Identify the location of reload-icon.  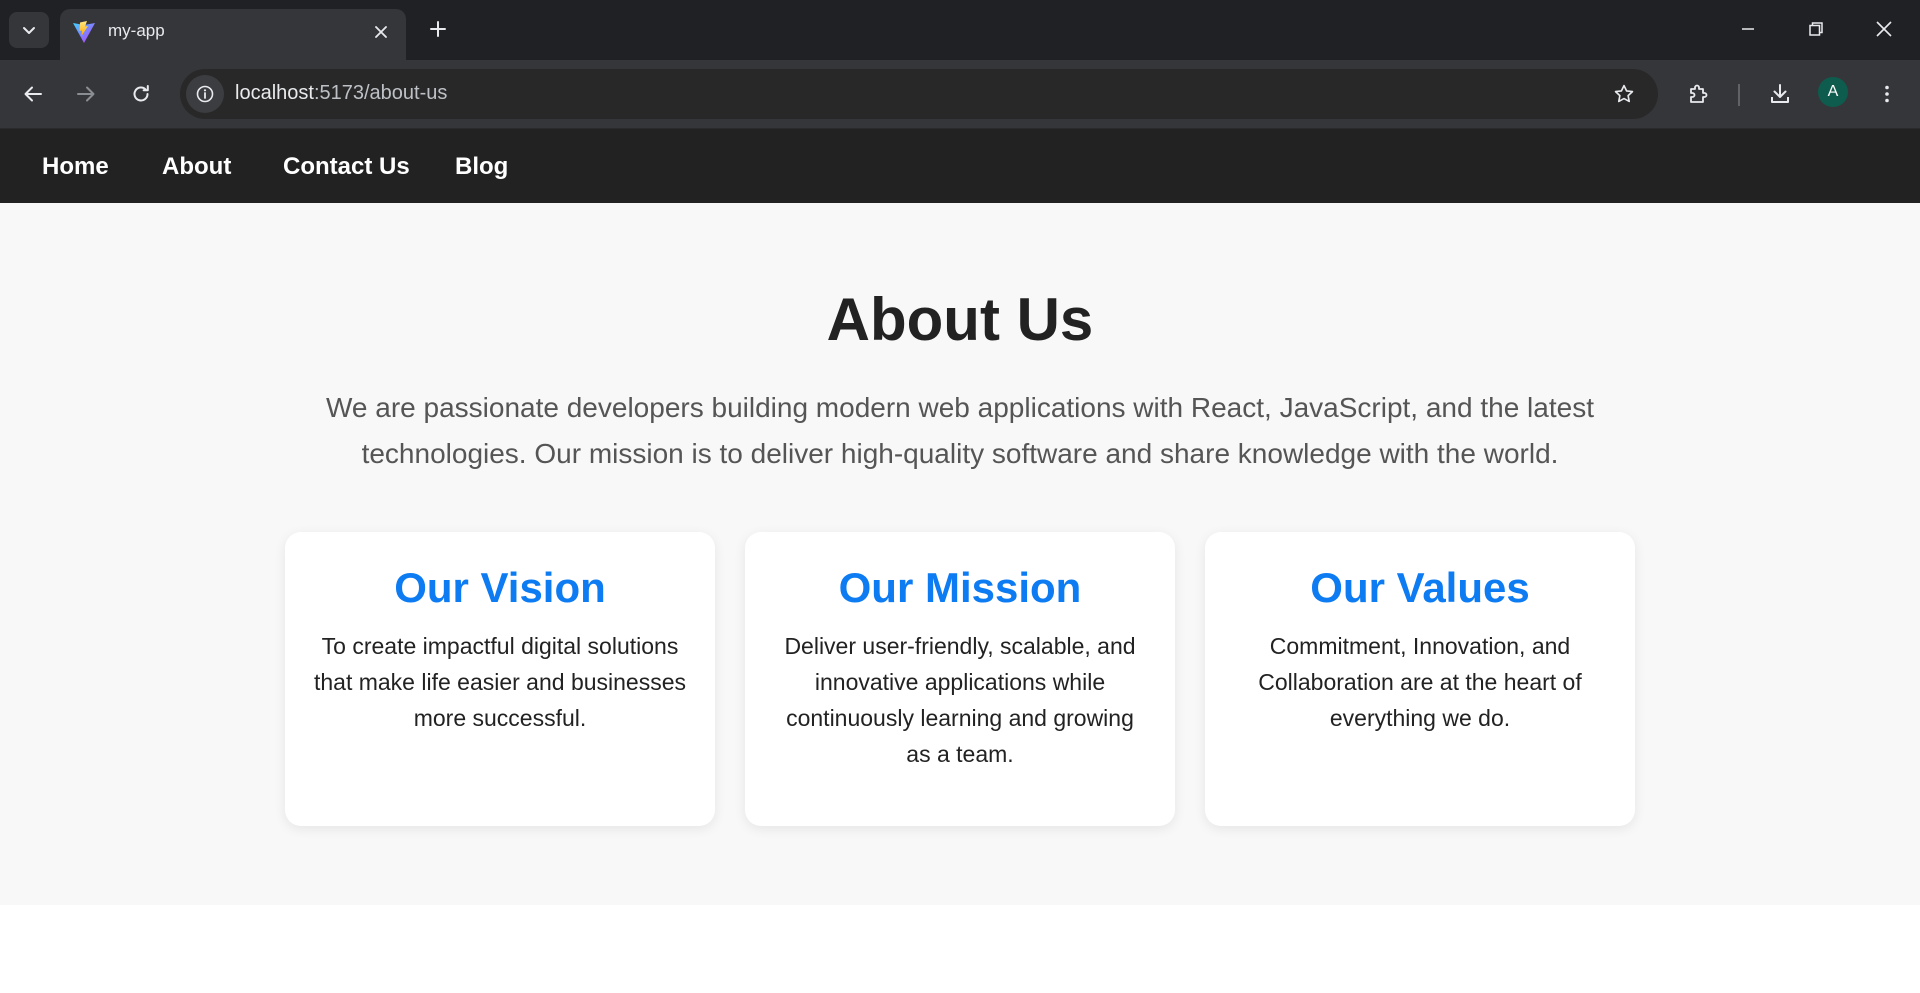
(141, 93).